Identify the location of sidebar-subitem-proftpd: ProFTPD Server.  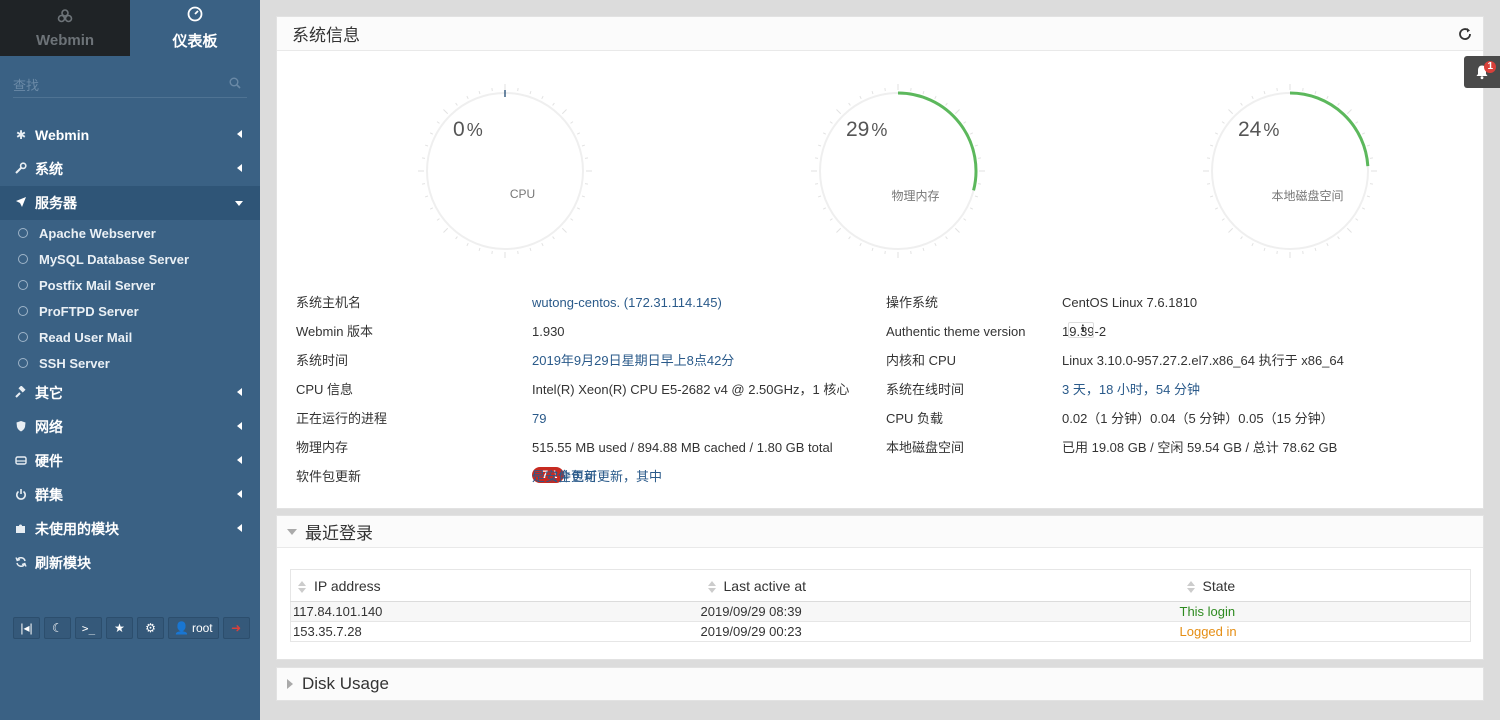
(130, 311).